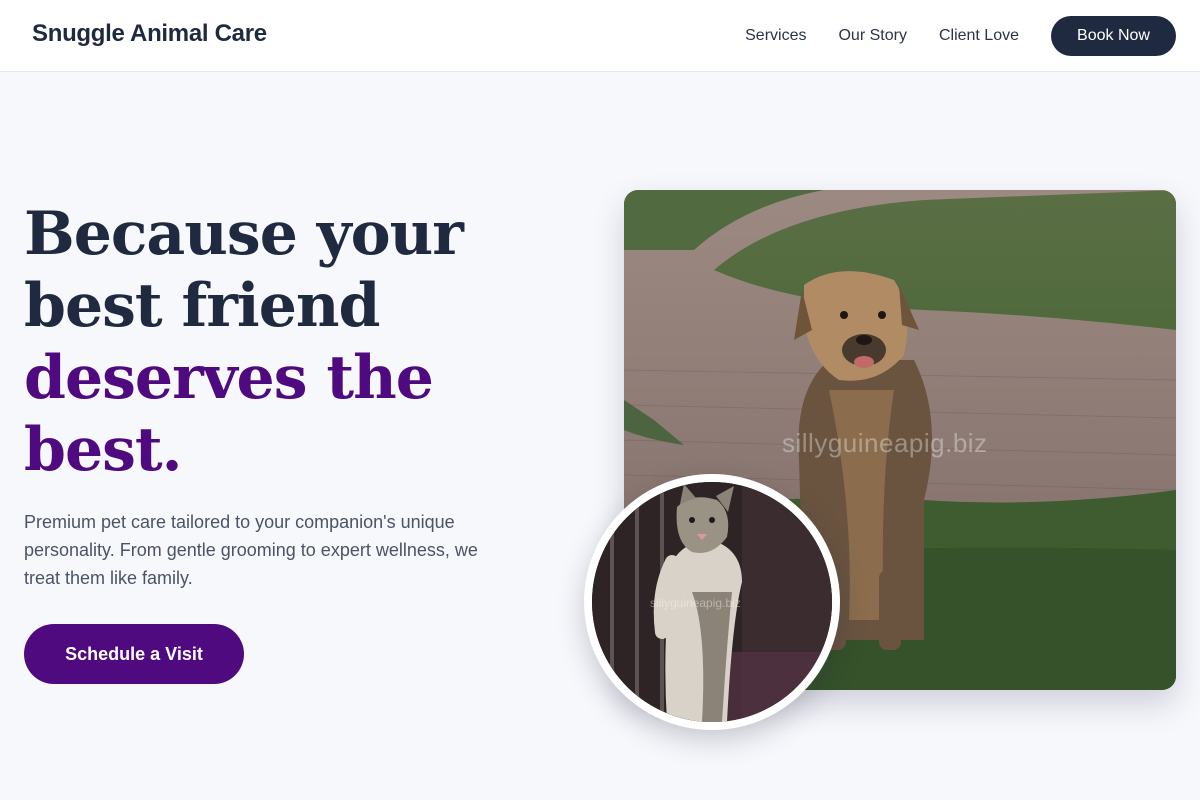  I want to click on headline-line-2: best friend, so click(202, 306).